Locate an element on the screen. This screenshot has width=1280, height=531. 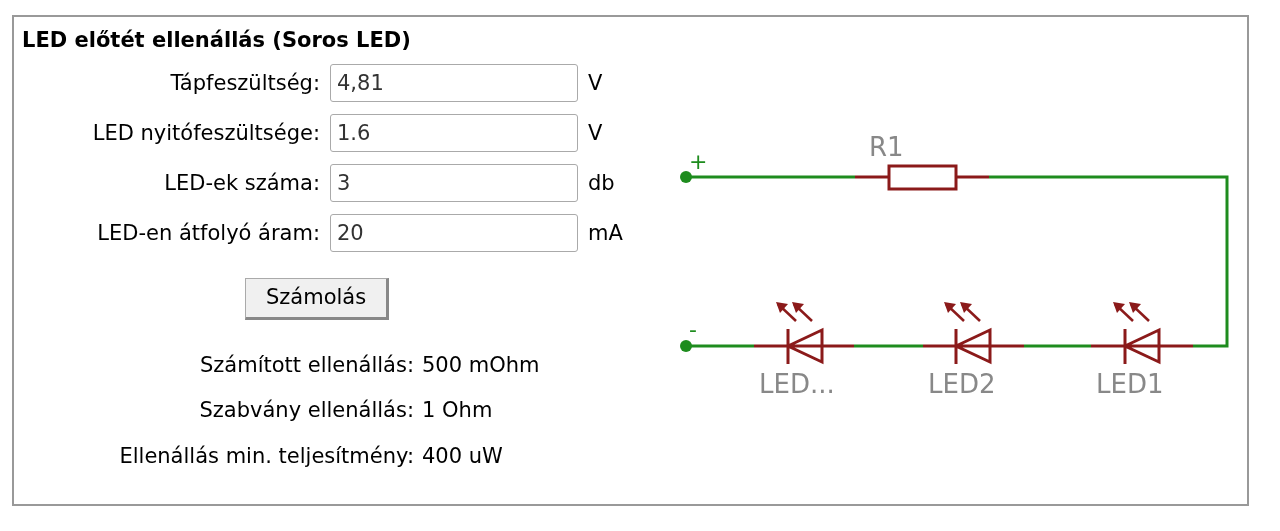
field-label: LED-en átfolyó áram: is located at coordinates (208, 233).